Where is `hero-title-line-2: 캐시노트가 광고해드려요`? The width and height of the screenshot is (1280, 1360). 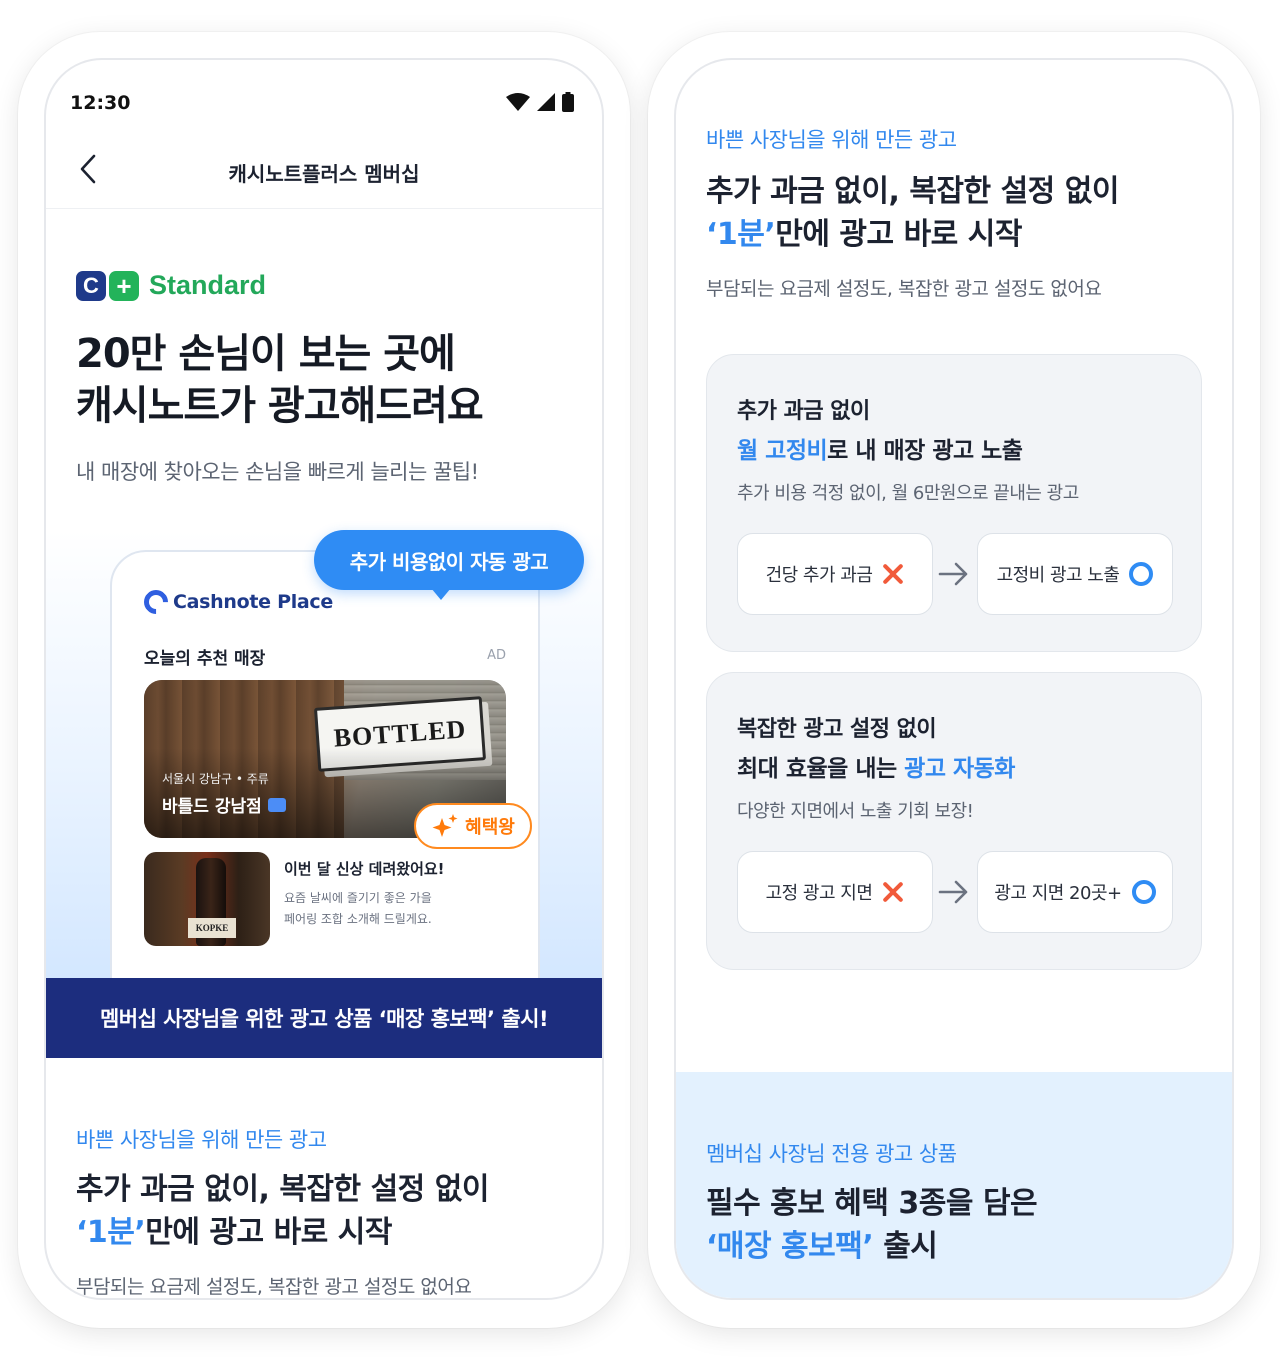 hero-title-line-2: 캐시노트가 광고해드려요 is located at coordinates (280, 406).